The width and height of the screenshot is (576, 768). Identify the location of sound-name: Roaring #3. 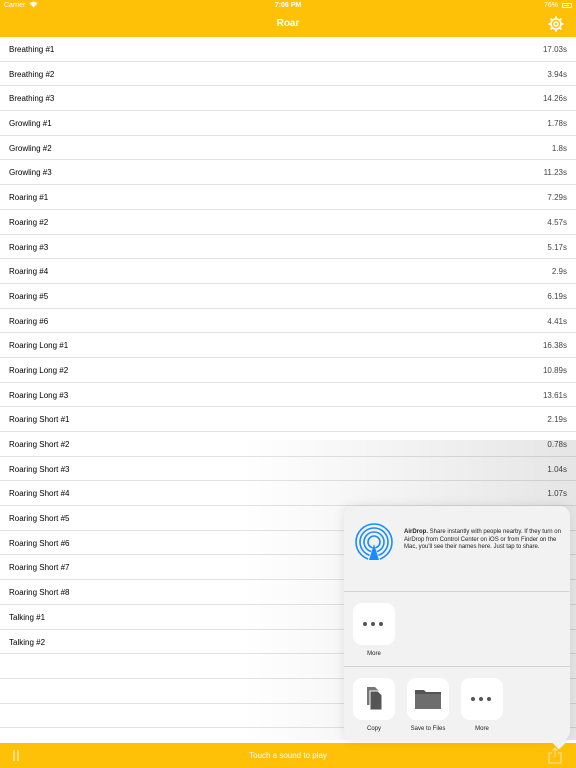
(29, 247).